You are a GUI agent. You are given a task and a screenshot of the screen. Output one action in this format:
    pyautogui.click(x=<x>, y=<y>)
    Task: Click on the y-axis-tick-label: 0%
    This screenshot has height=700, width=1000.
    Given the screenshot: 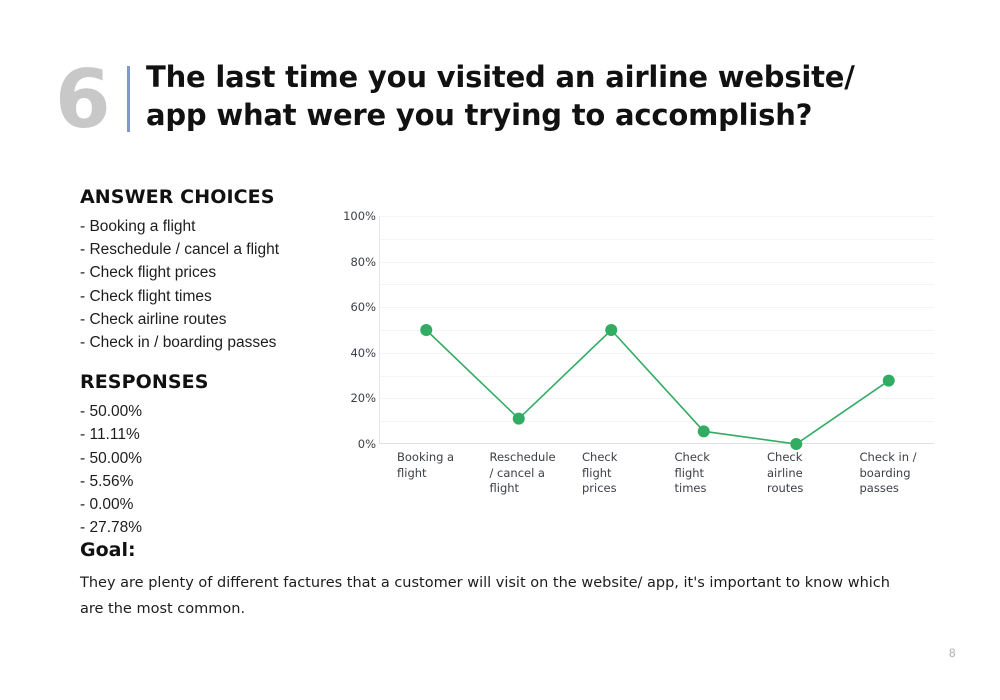 What is the action you would take?
    pyautogui.click(x=366, y=444)
    